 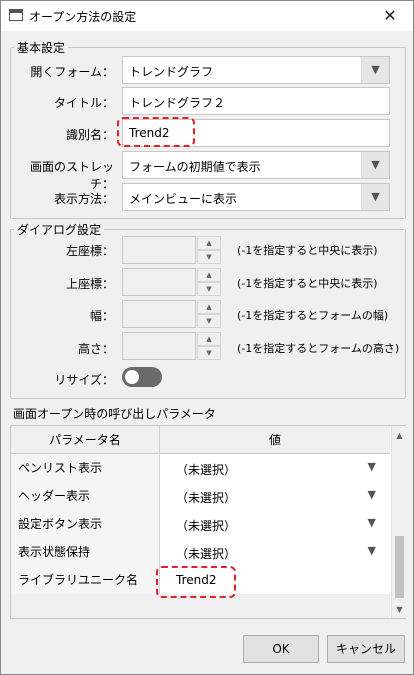 I want to click on height-spinner: ▲ ▼, so click(x=171, y=346).